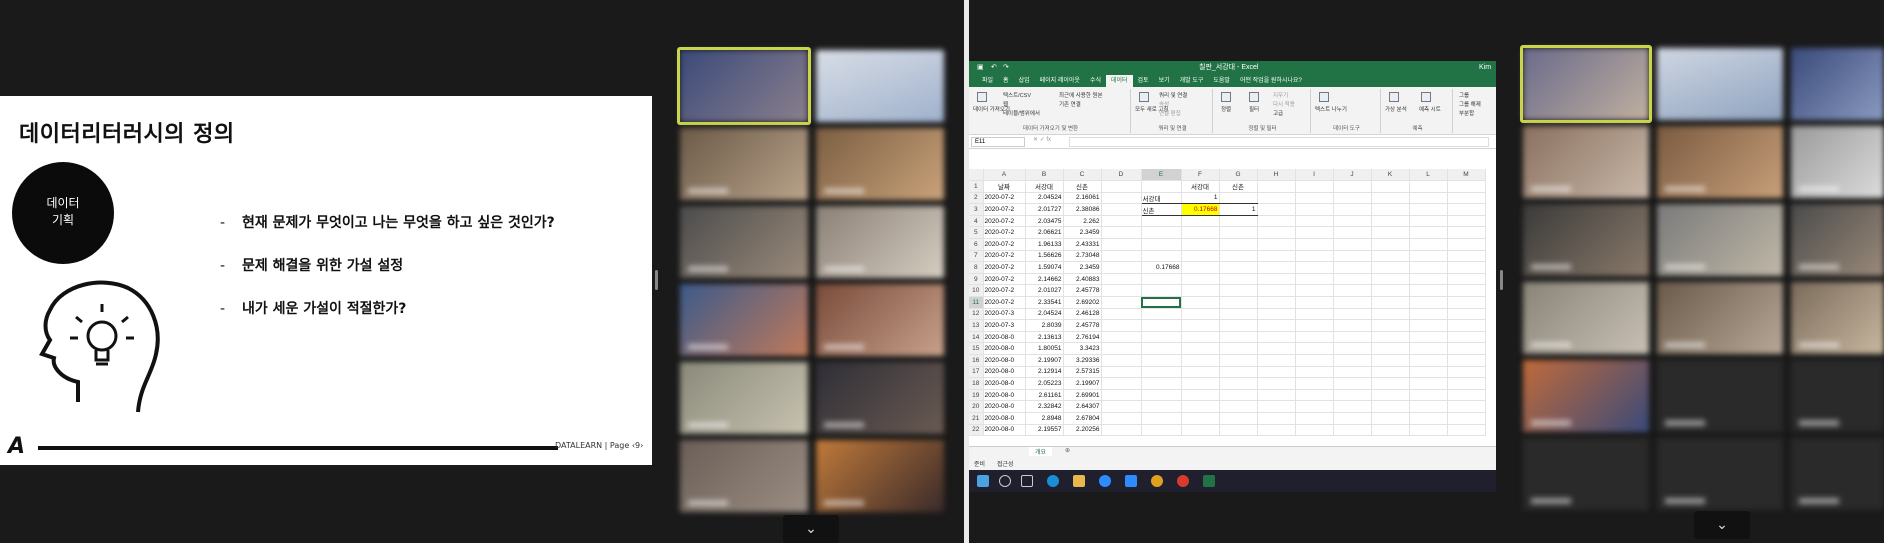 The image size is (1884, 543). What do you see at coordinates (1044, 291) in the screenshot?
I see `table-cell: 2.01027` at bounding box center [1044, 291].